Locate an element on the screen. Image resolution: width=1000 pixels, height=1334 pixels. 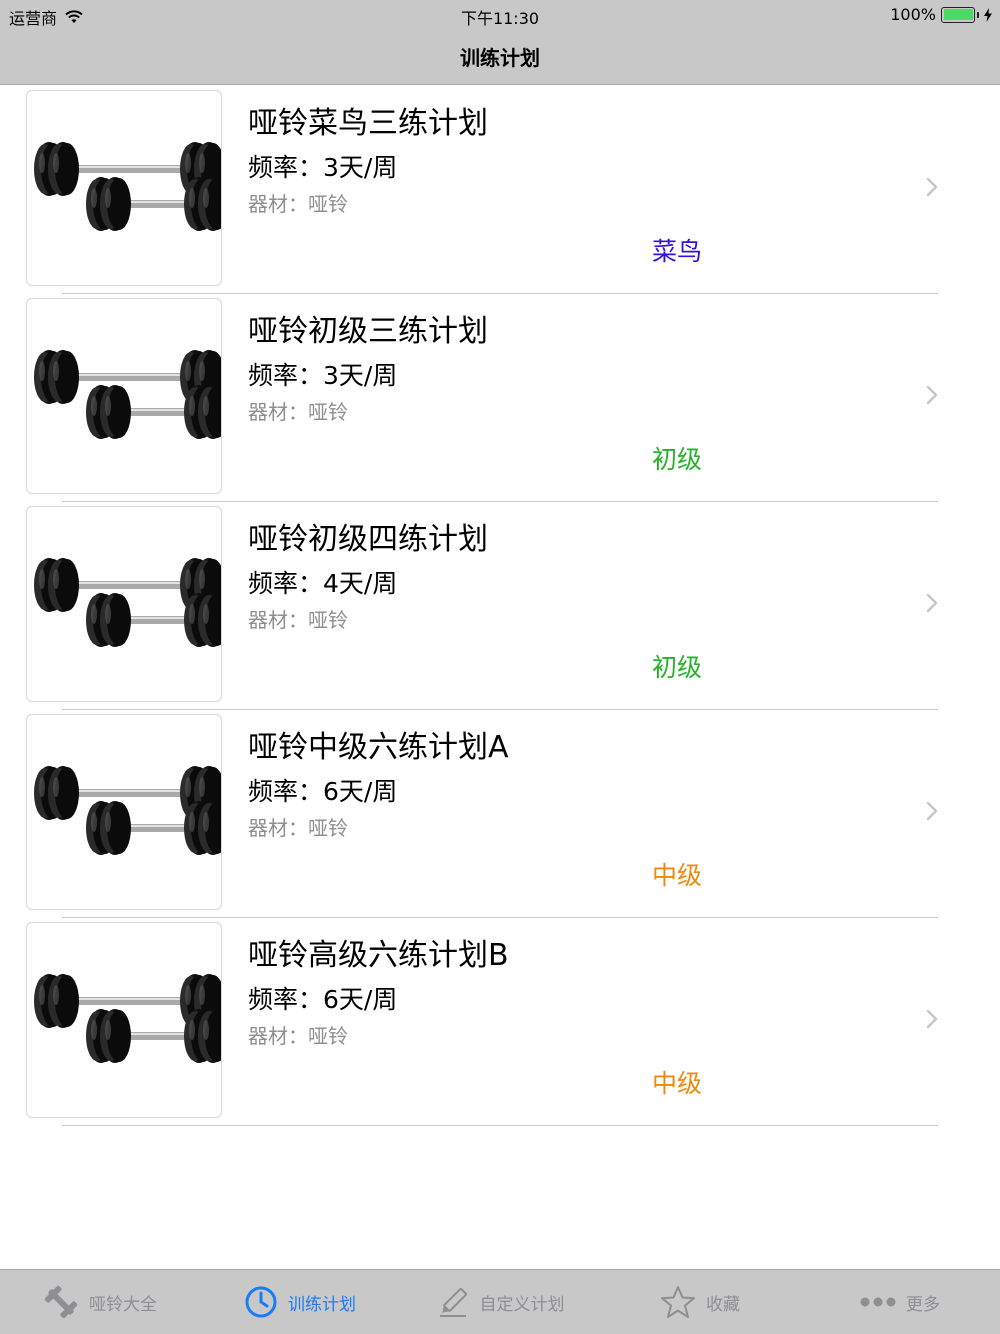
page-title: 训练计划 is located at coordinates (500, 58).